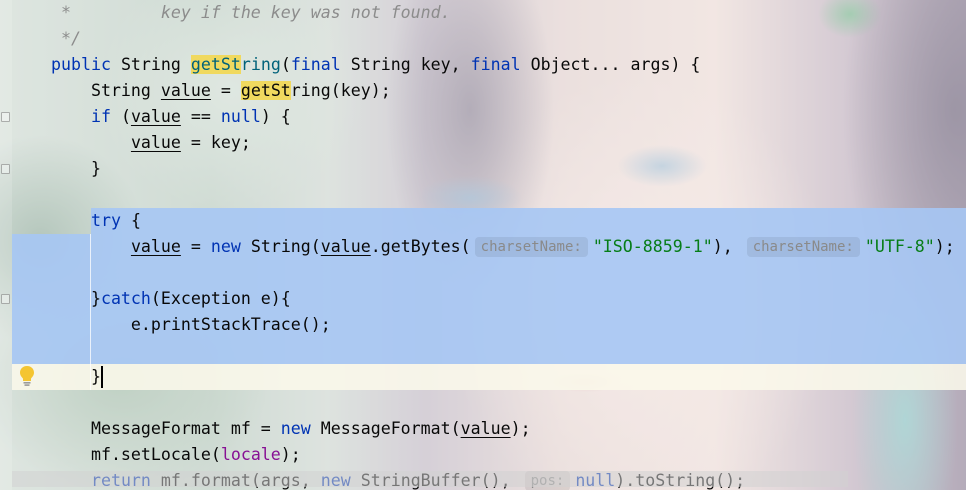  What do you see at coordinates (508, 221) in the screenshot?
I see `code-line: try {` at bounding box center [508, 221].